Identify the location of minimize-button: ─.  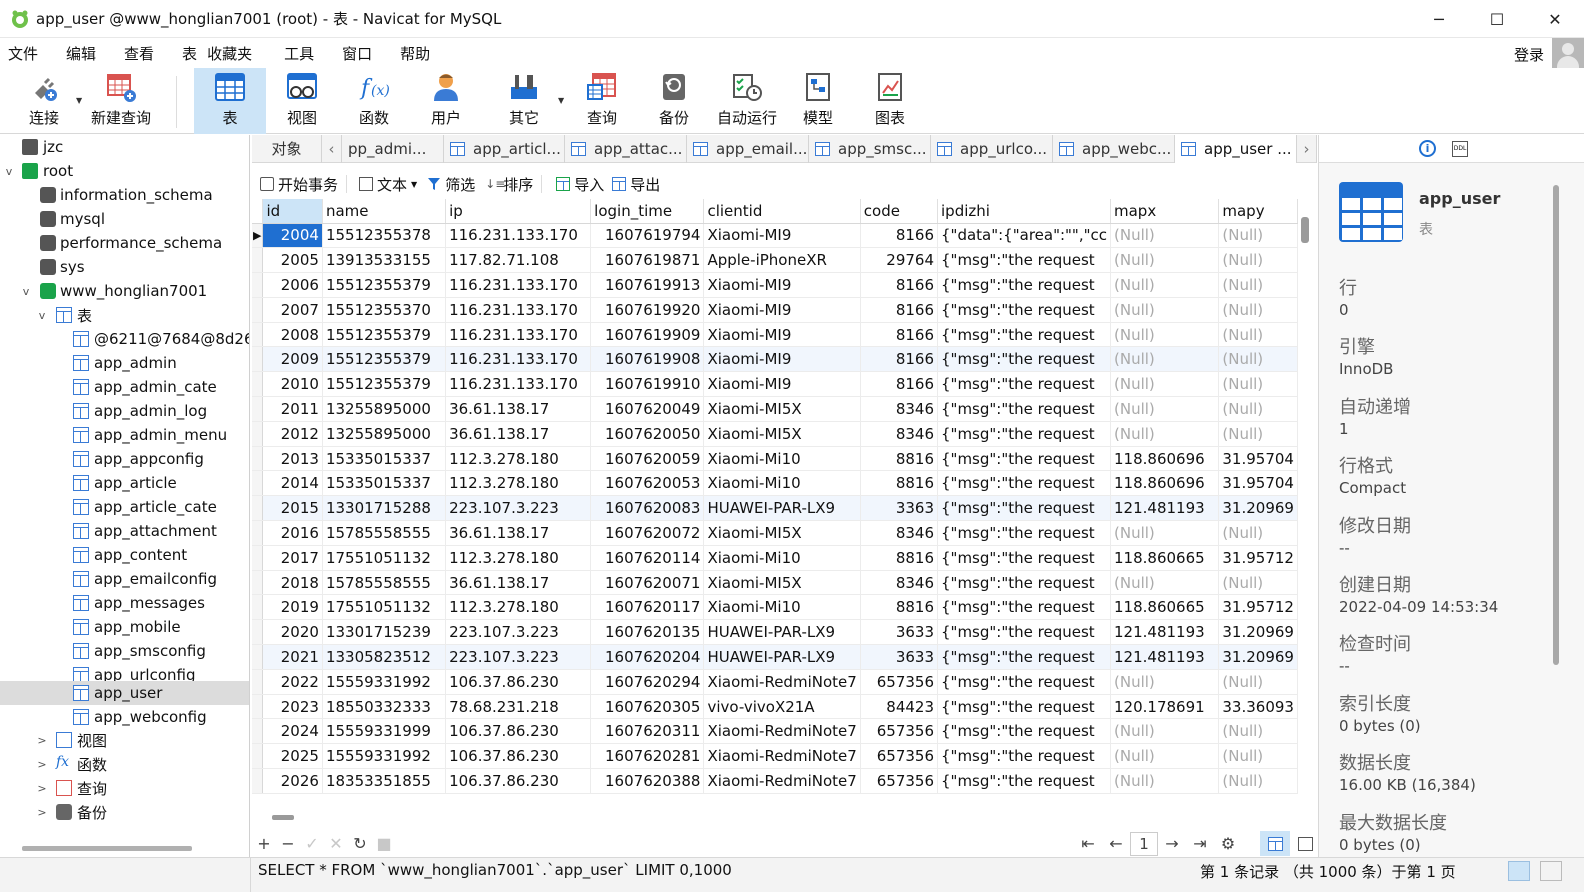
(1439, 19).